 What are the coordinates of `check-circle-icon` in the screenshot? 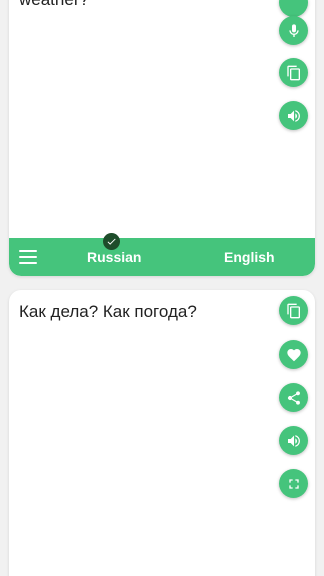 It's located at (111, 241).